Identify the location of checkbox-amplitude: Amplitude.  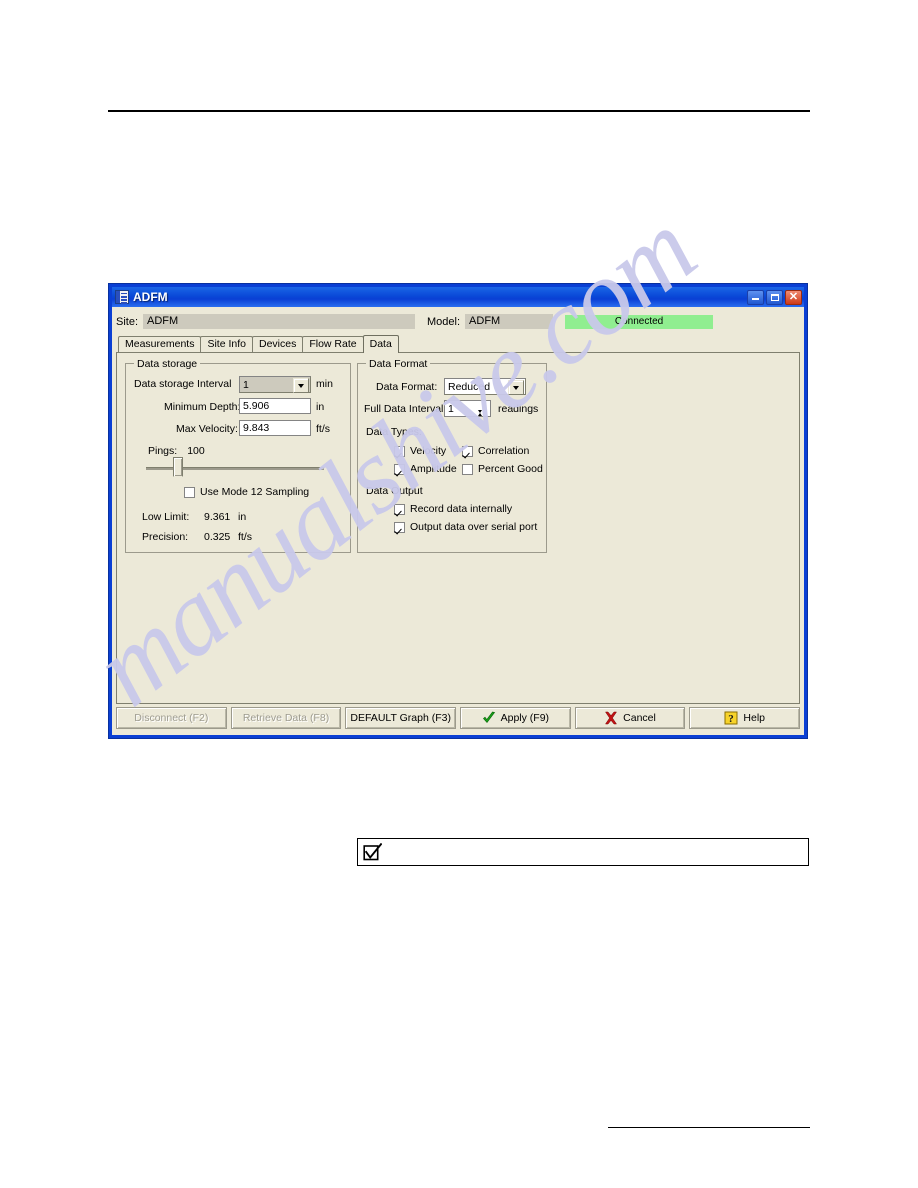
(425, 469).